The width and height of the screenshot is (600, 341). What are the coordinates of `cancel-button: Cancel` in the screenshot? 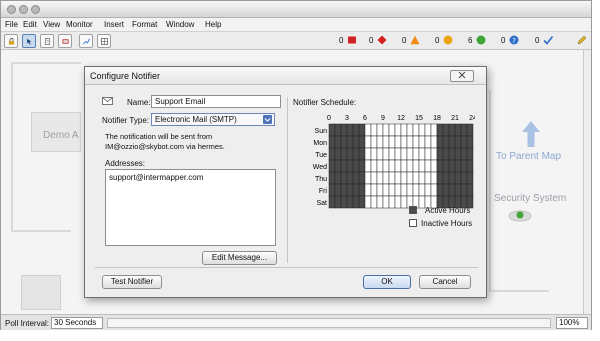 It's located at (445, 282).